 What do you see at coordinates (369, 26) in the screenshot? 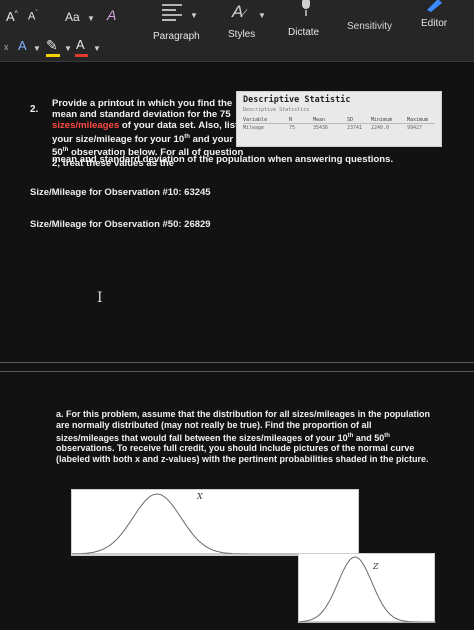
I see `sensitivity-button: Sensitivity` at bounding box center [369, 26].